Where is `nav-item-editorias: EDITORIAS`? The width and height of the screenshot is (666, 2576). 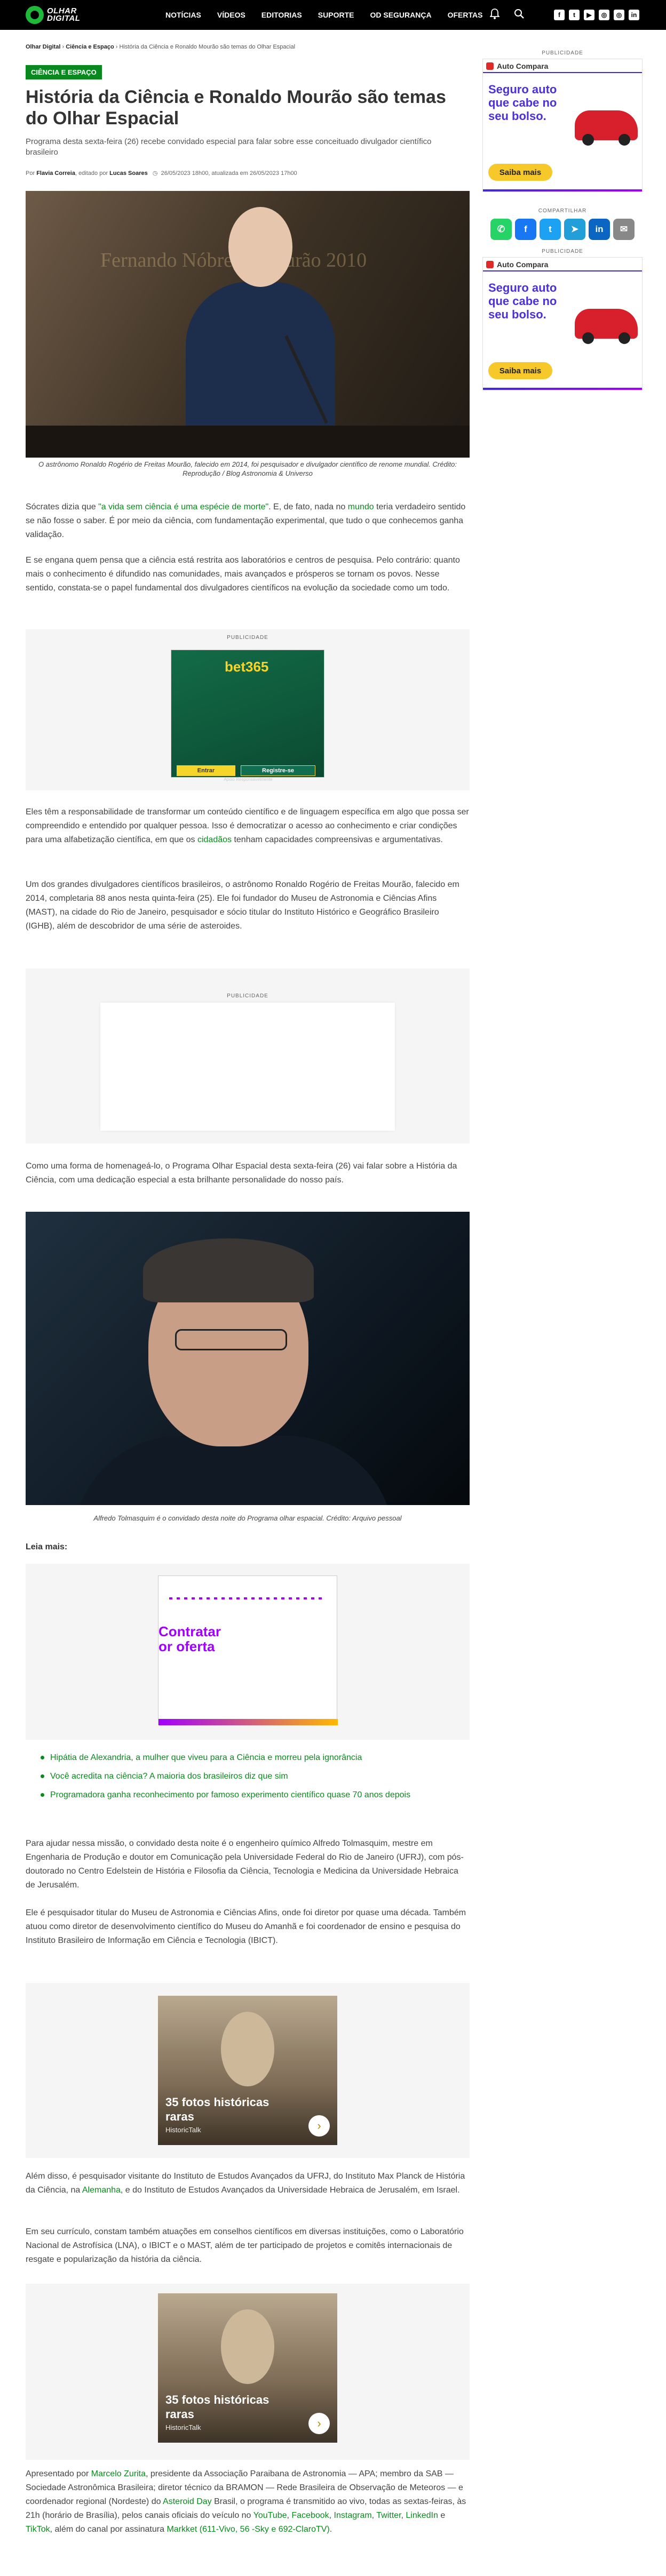
nav-item-editorias: EDITORIAS is located at coordinates (281, 15).